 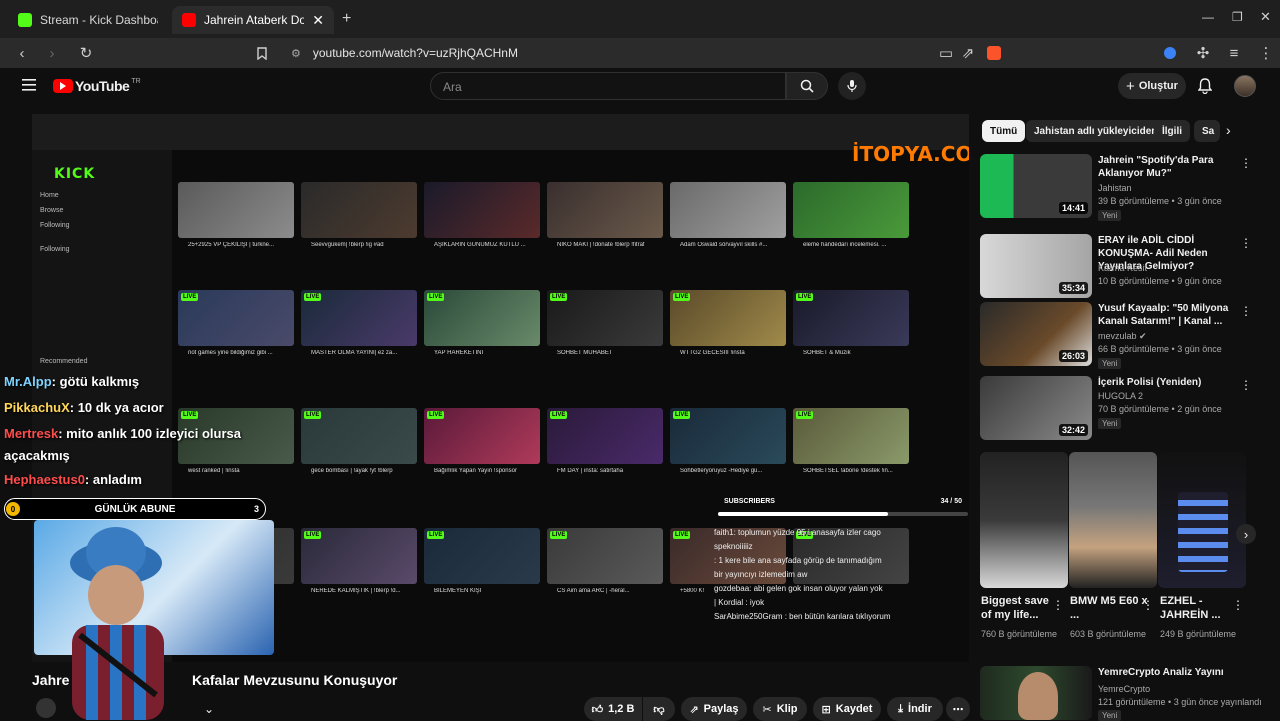 What do you see at coordinates (807, 86) in the screenshot?
I see `search-button` at bounding box center [807, 86].